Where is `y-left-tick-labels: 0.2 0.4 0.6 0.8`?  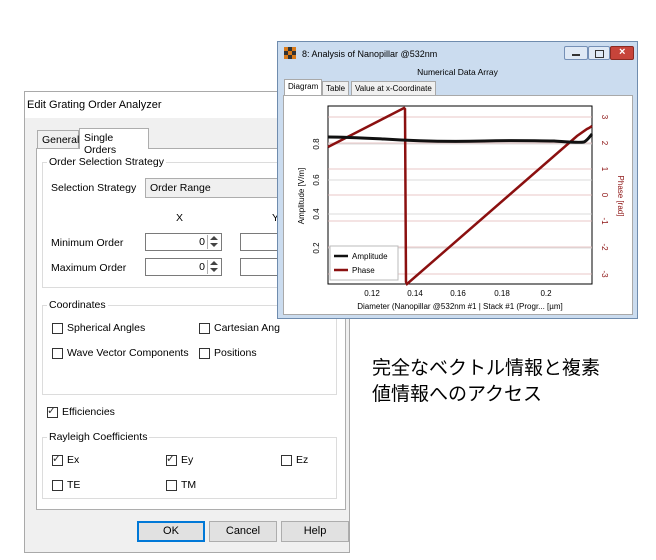
y-left-tick-labels: 0.2 0.4 0.6 0.8 is located at coordinates (316, 196).